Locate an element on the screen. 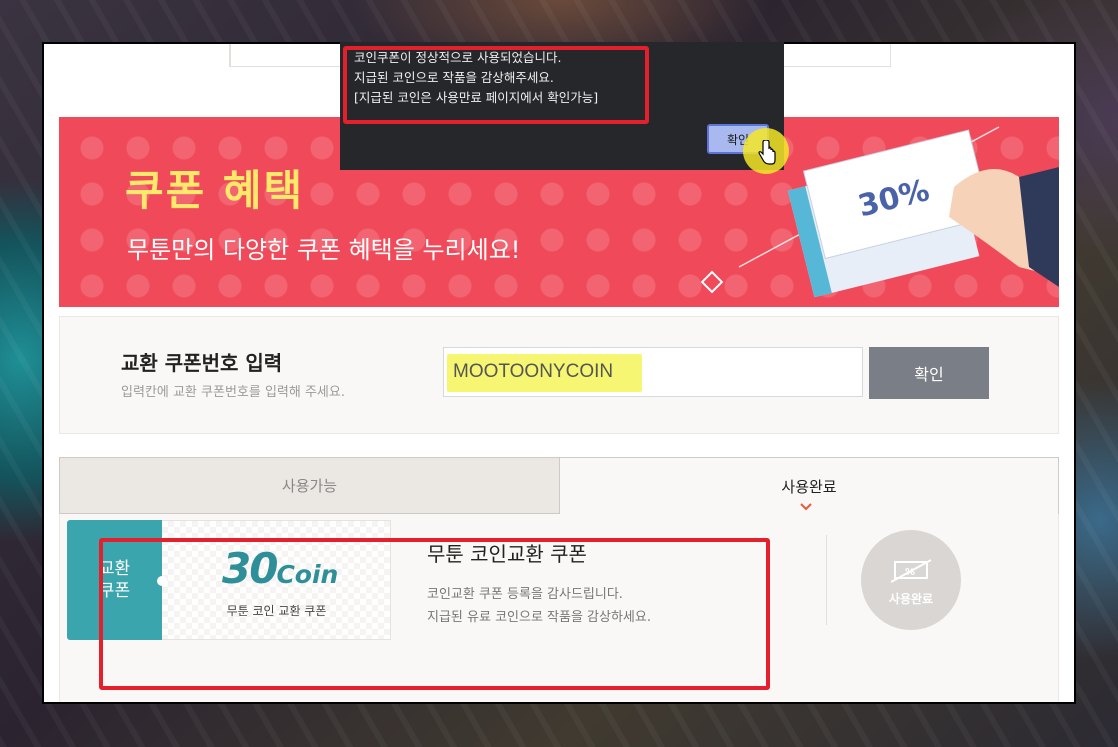  chevron-down-icon is located at coordinates (806, 507).